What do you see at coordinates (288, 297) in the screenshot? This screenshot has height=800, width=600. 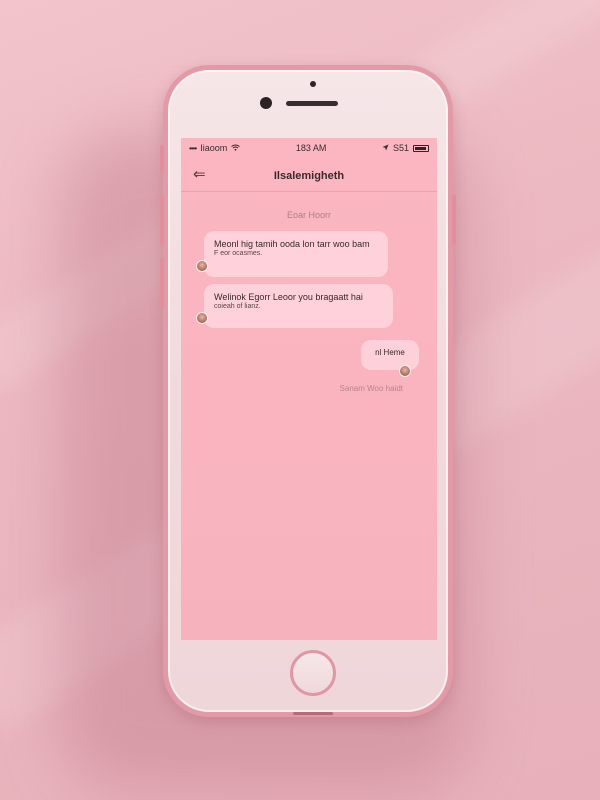 I see `message-text: Welinok Egorr Leoor you bragaatt hai` at bounding box center [288, 297].